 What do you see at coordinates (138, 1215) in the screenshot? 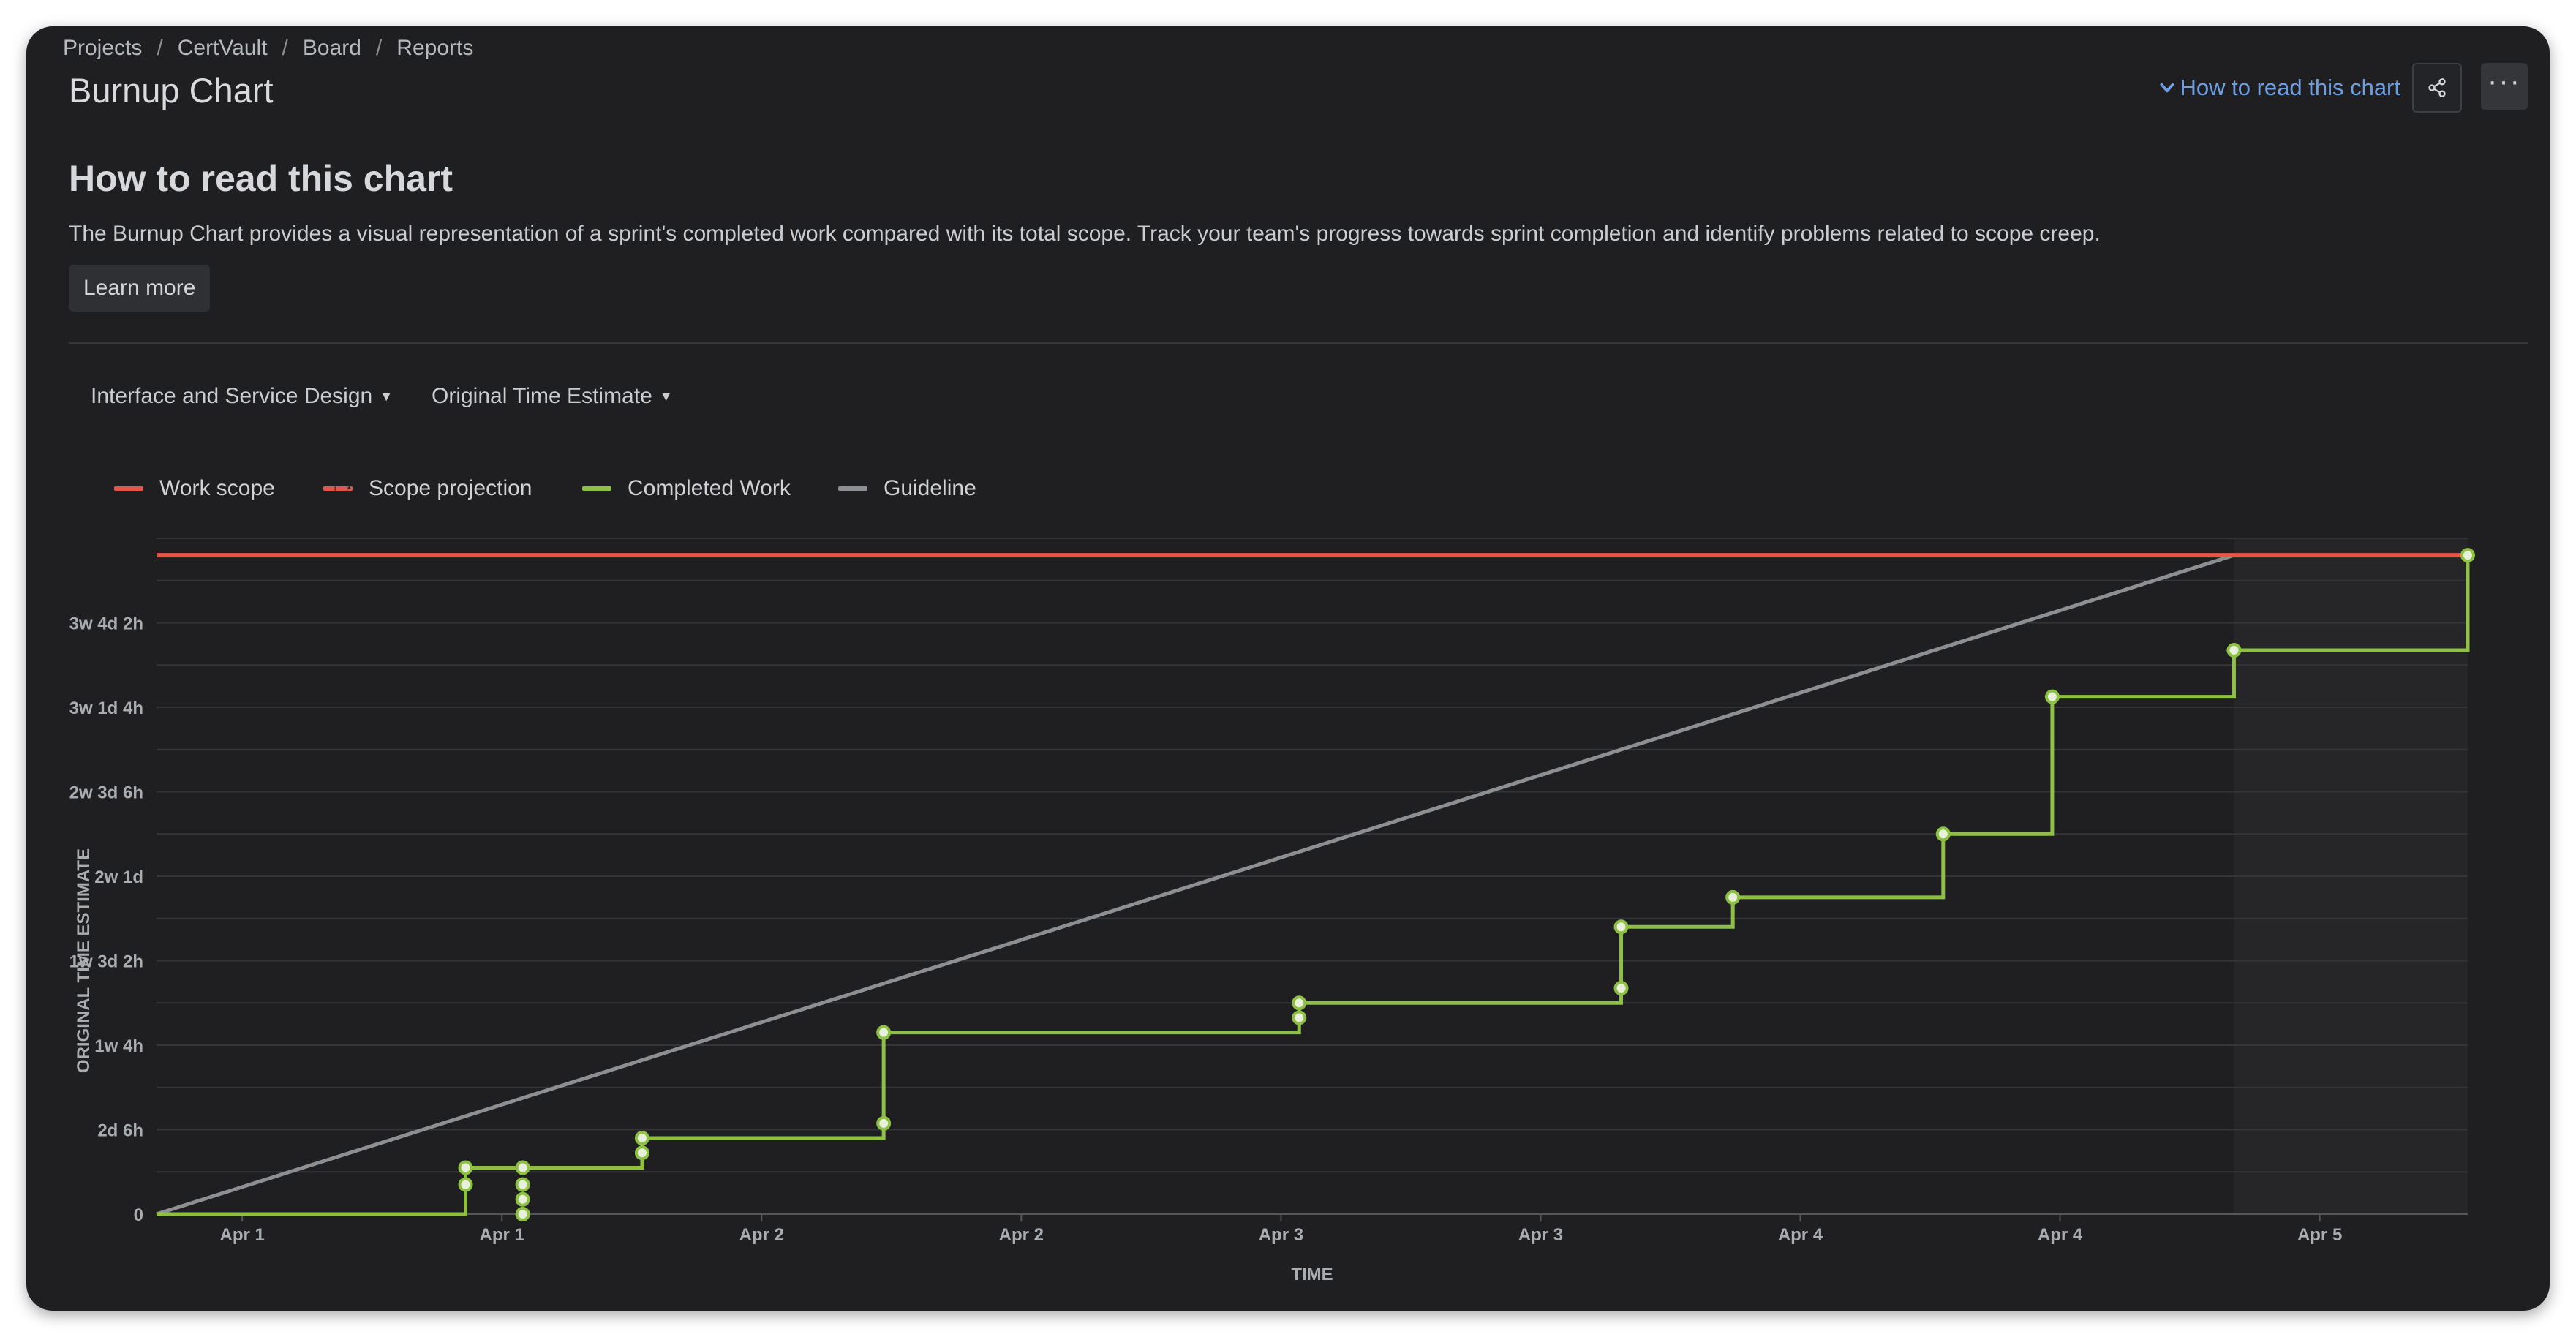
I see `y-tick-label: 0` at bounding box center [138, 1215].